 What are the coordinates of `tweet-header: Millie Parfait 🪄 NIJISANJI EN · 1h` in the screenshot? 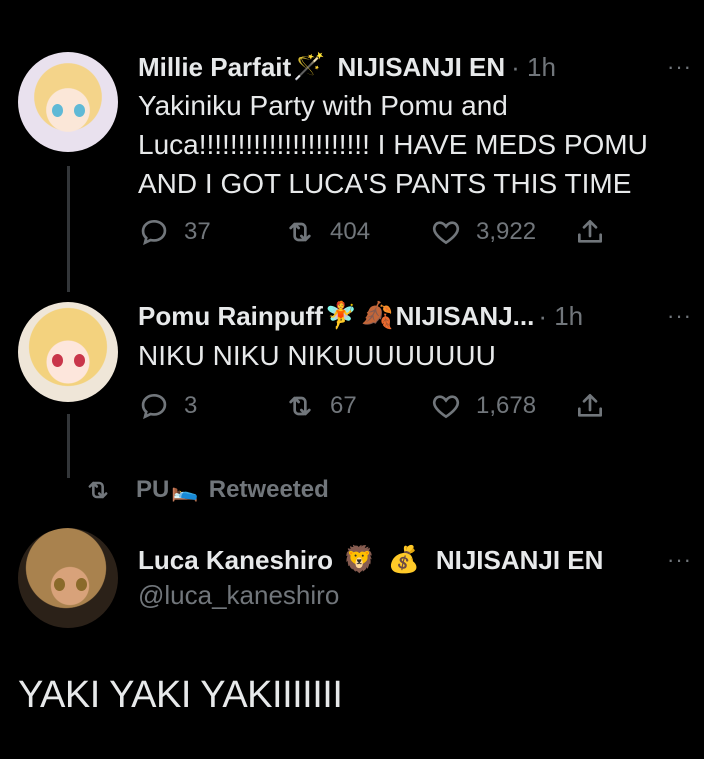 It's located at (347, 67).